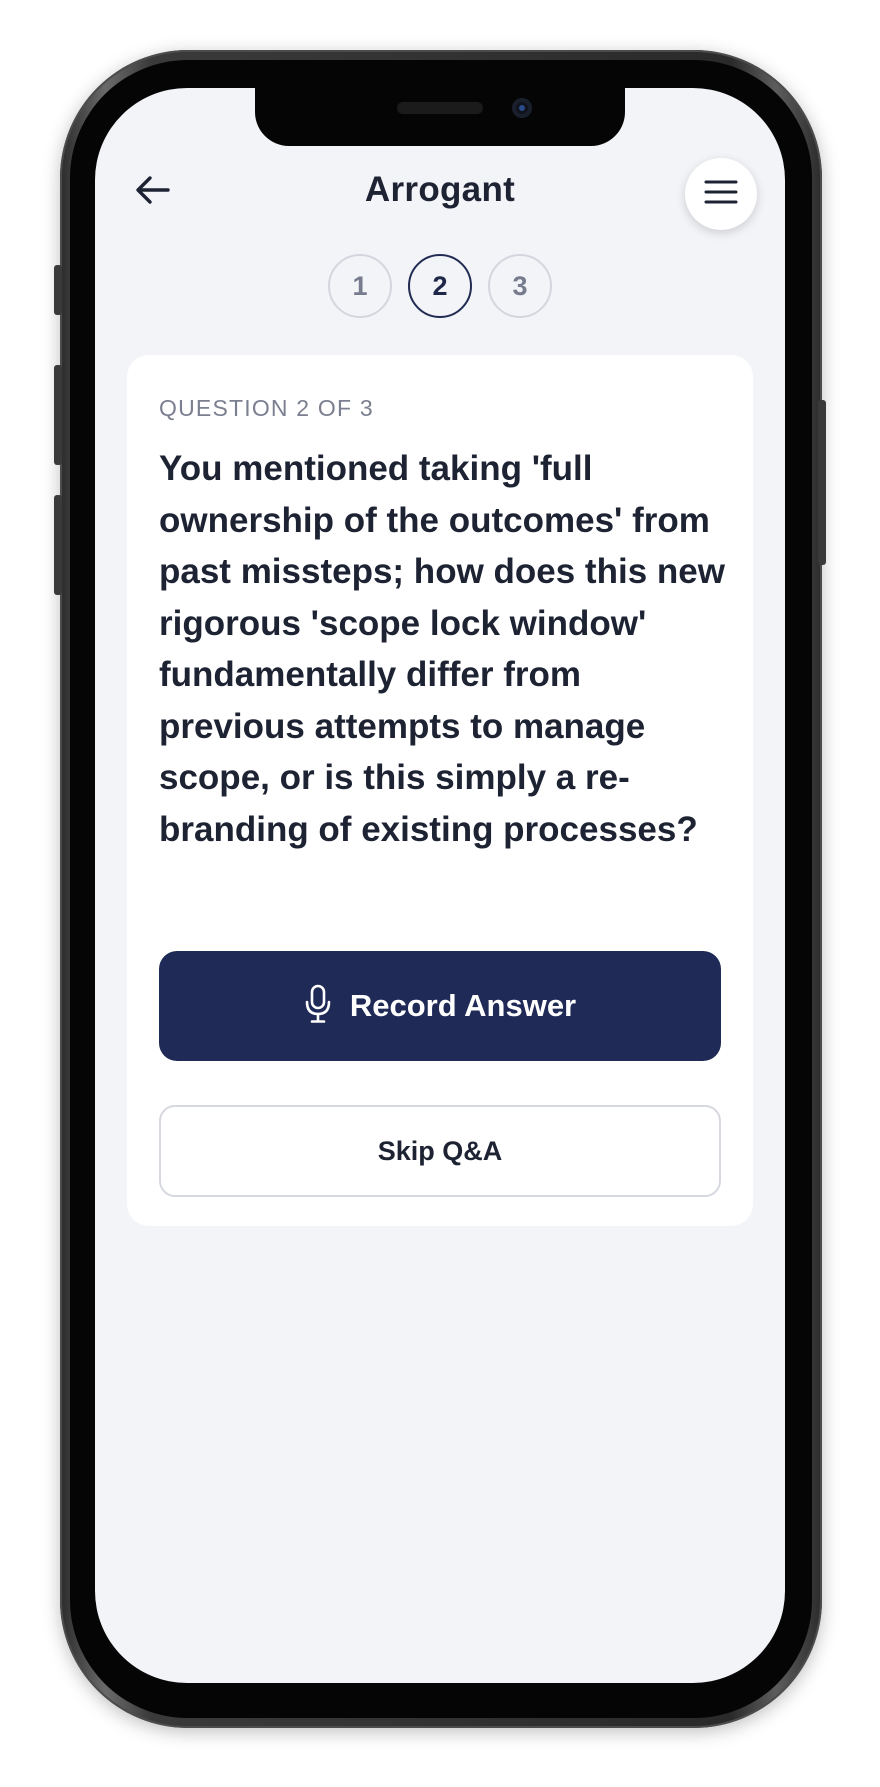  Describe the element at coordinates (58, 290) in the screenshot. I see `mute-switch` at that location.